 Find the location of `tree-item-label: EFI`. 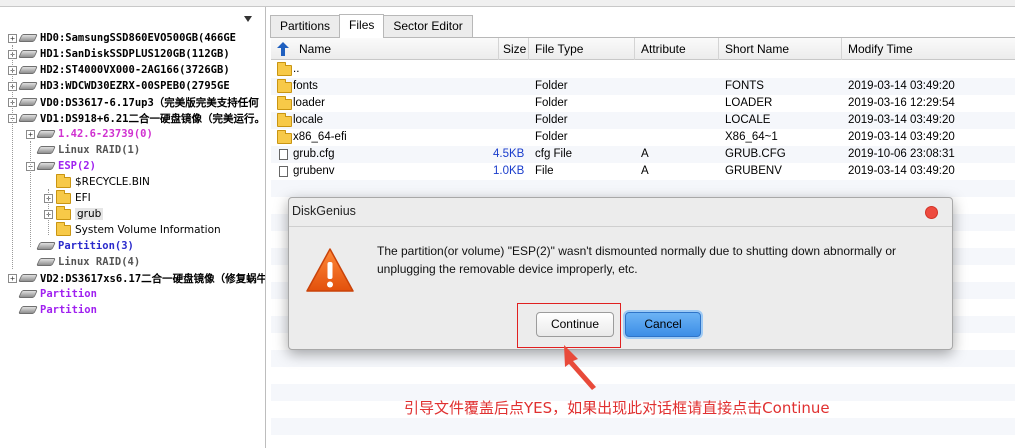

tree-item-label: EFI is located at coordinates (83, 198).